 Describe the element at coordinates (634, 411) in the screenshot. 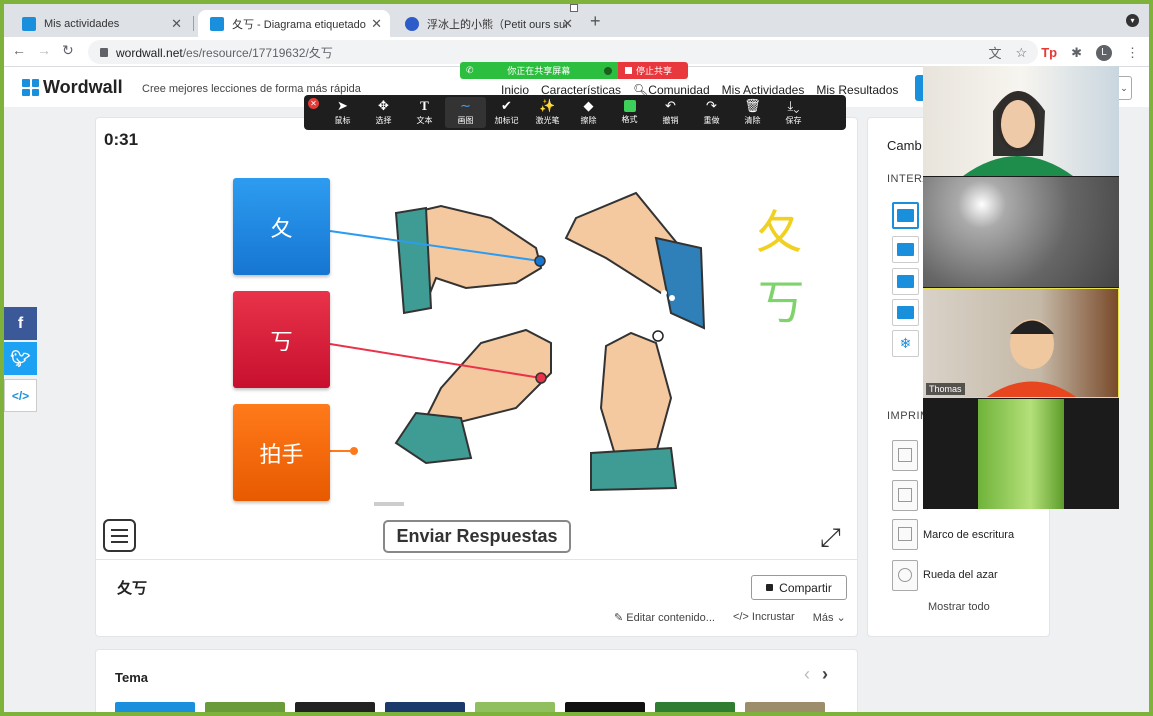

I see `hands-image-bottom-right` at that location.